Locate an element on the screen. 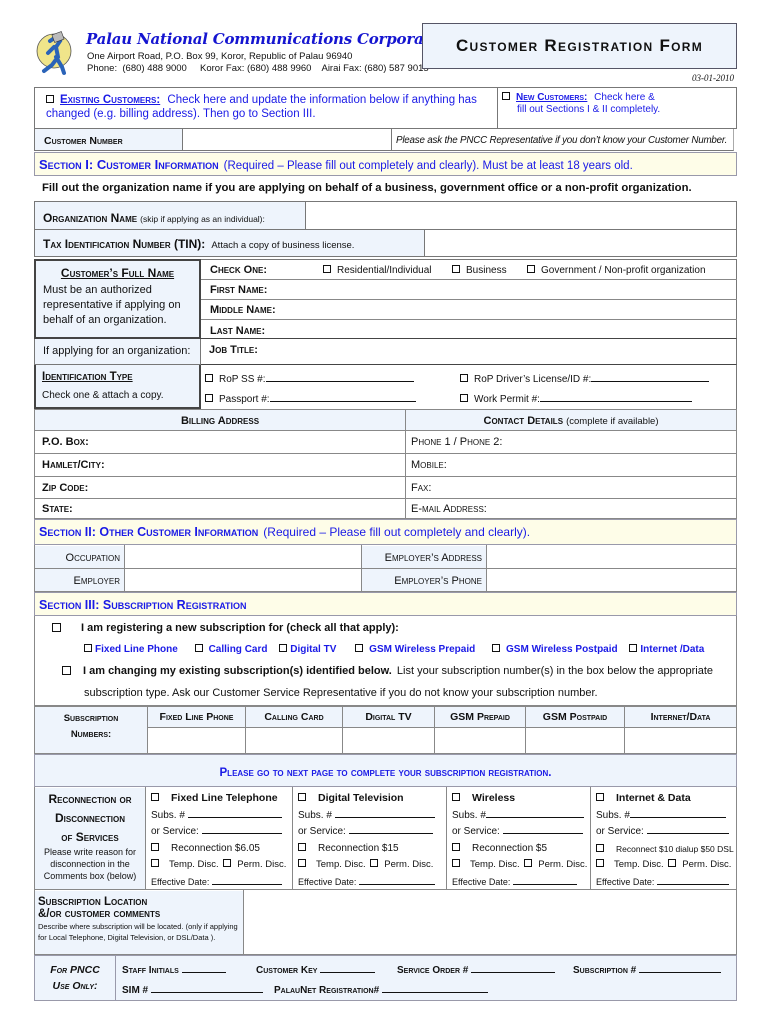 This screenshot has height=1024, width=770. sub-type-digital-tv: Digital TV is located at coordinates (307, 649).